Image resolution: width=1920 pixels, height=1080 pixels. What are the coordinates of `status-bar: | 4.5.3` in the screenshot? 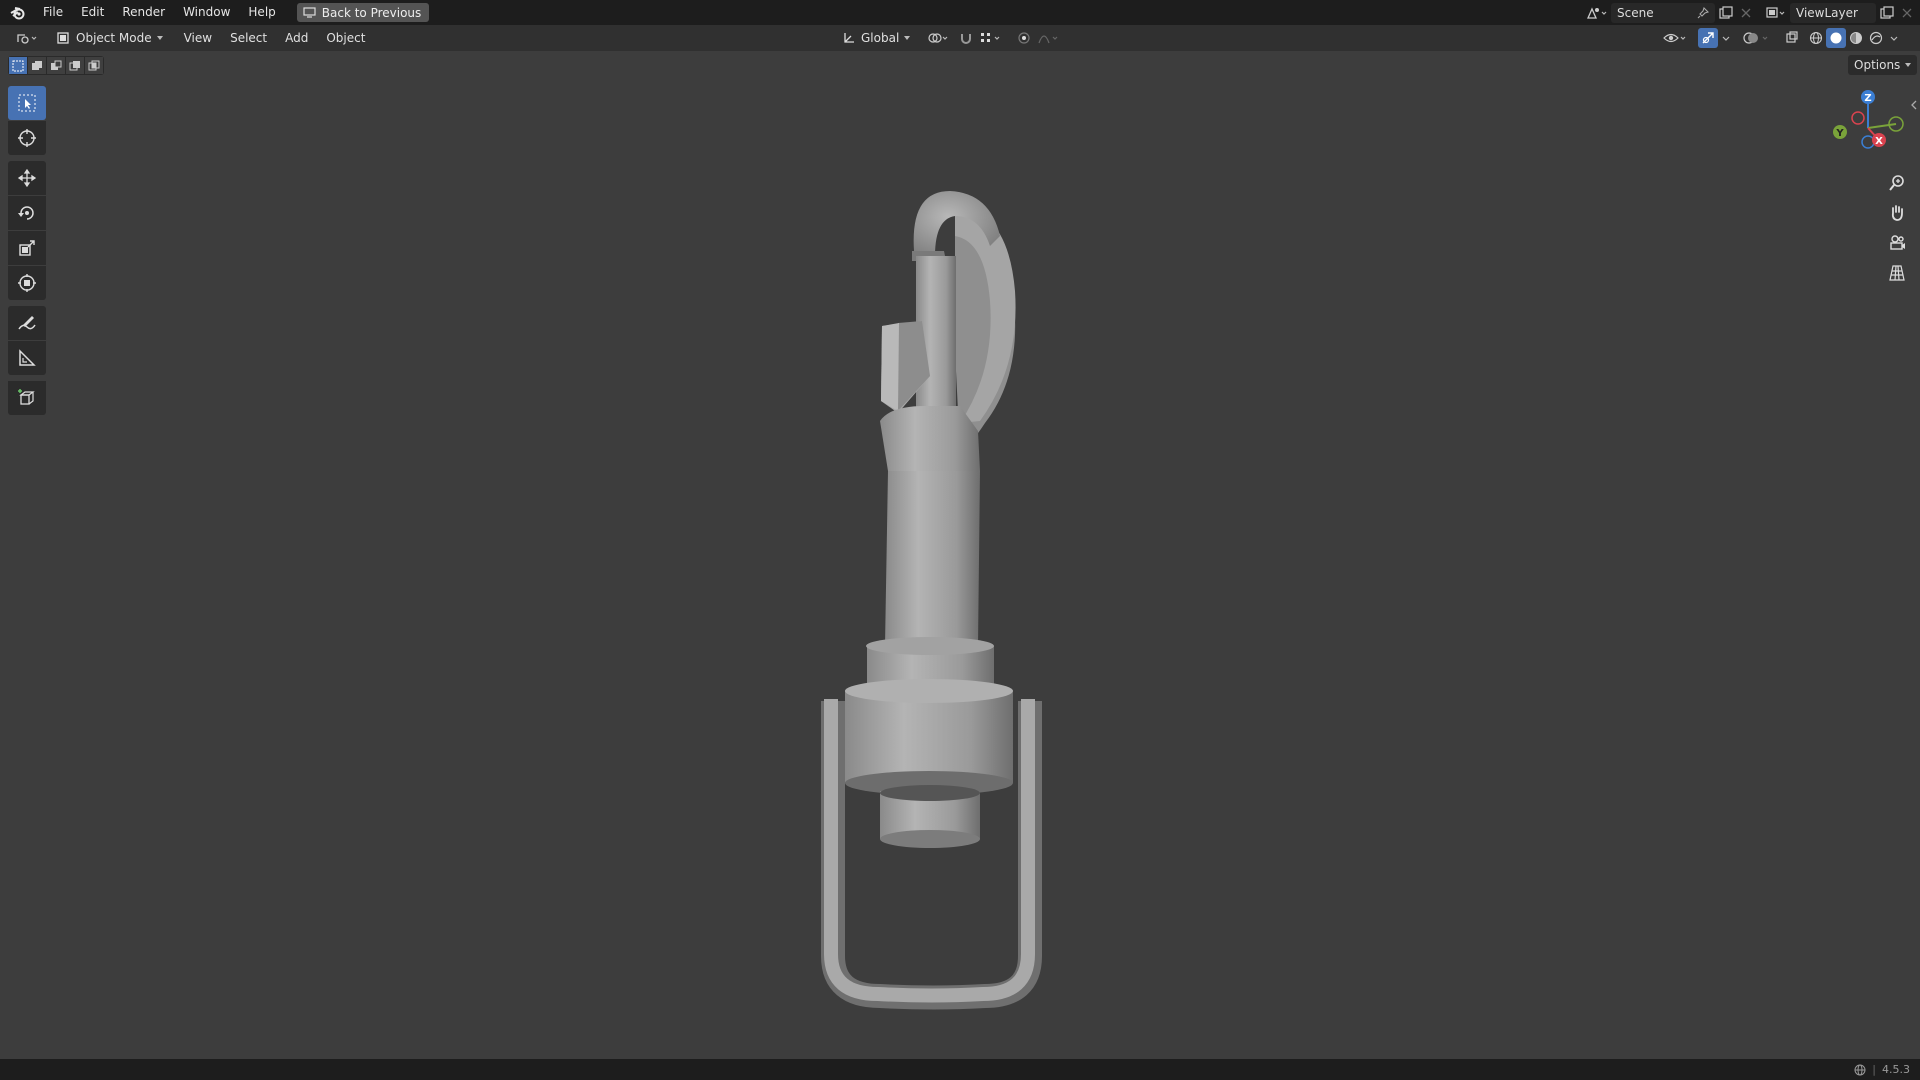 It's located at (960, 1069).